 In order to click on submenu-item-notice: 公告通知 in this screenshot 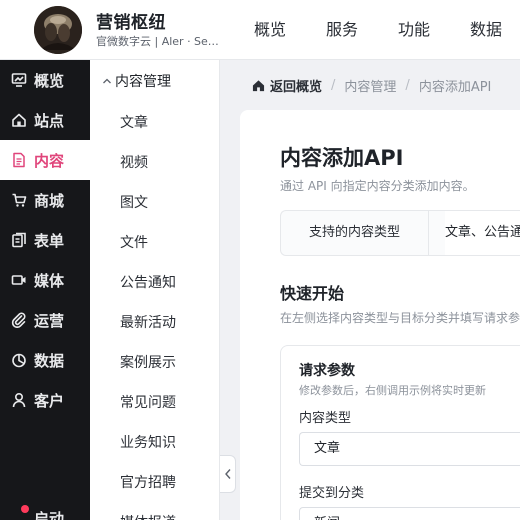, I will do `click(148, 282)`.